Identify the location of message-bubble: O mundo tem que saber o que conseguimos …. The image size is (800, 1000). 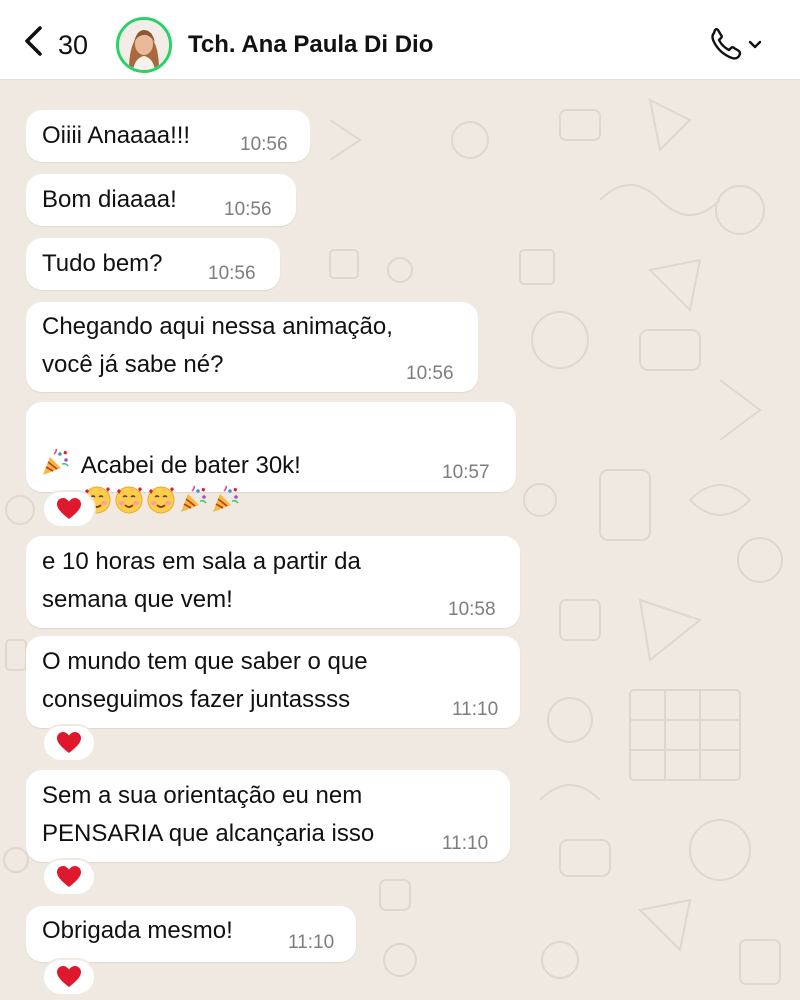
(273, 682).